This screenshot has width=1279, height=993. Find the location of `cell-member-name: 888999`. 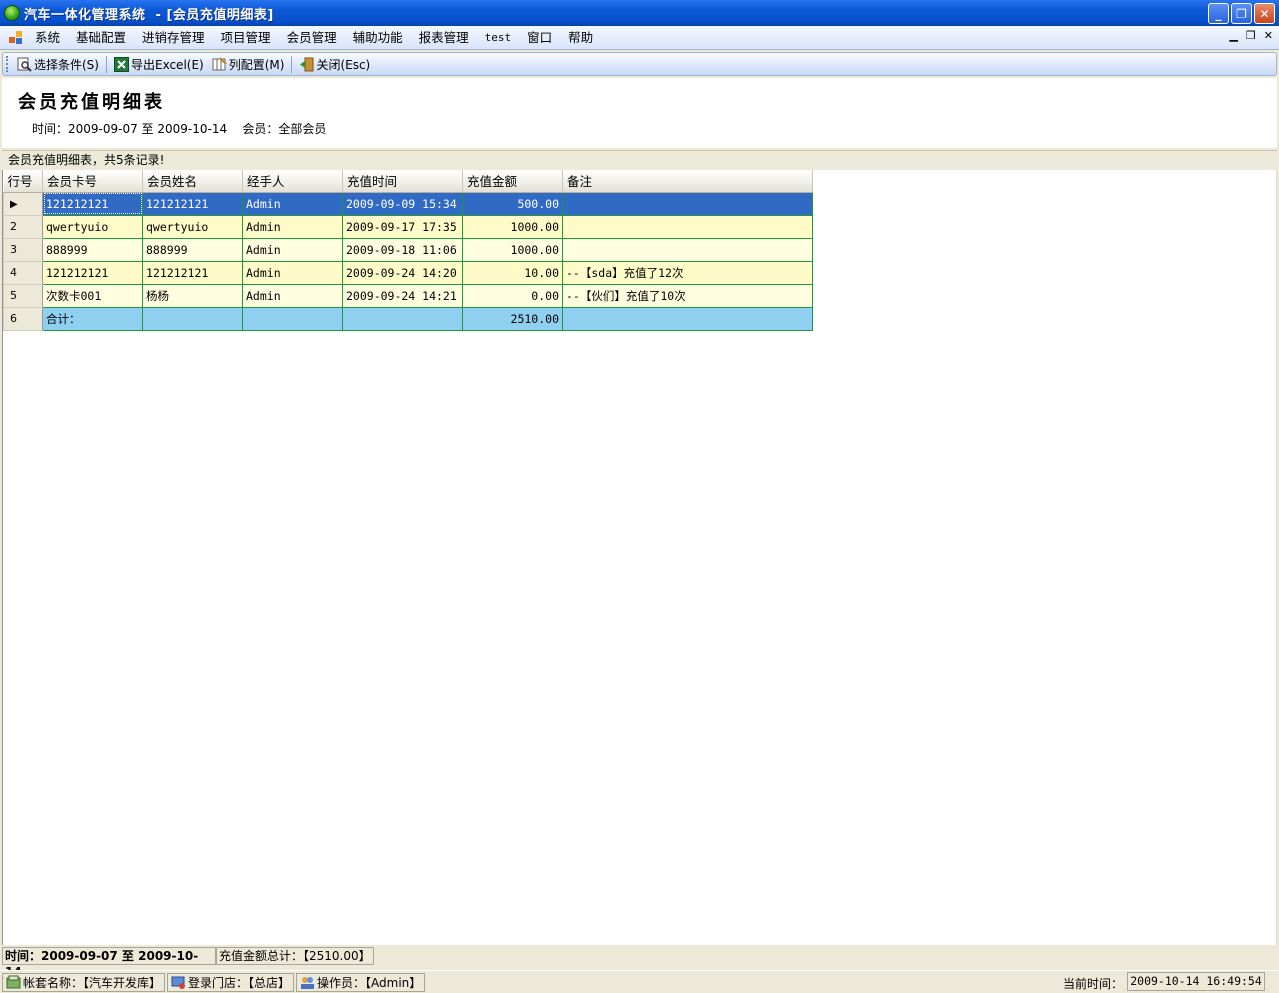

cell-member-name: 888999 is located at coordinates (192, 249).